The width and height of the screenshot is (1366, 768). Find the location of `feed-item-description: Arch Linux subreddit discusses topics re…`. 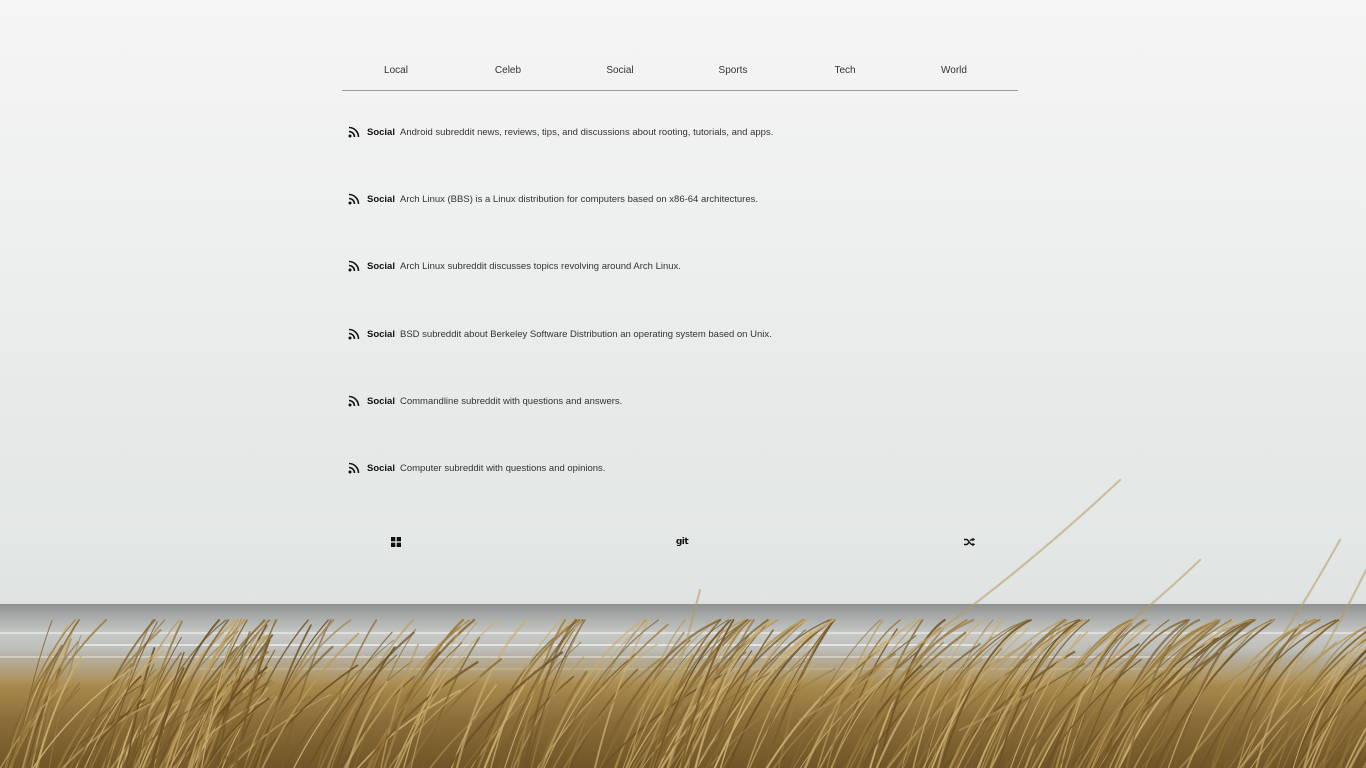

feed-item-description: Arch Linux subreddit discusses topics re… is located at coordinates (540, 266).